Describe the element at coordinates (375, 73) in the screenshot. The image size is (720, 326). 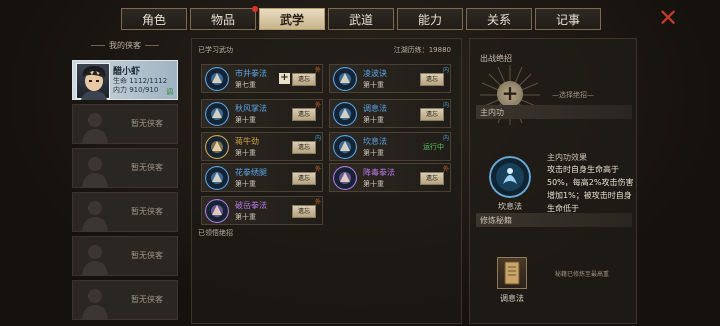
I see `skill-name: 凌波诀` at that location.